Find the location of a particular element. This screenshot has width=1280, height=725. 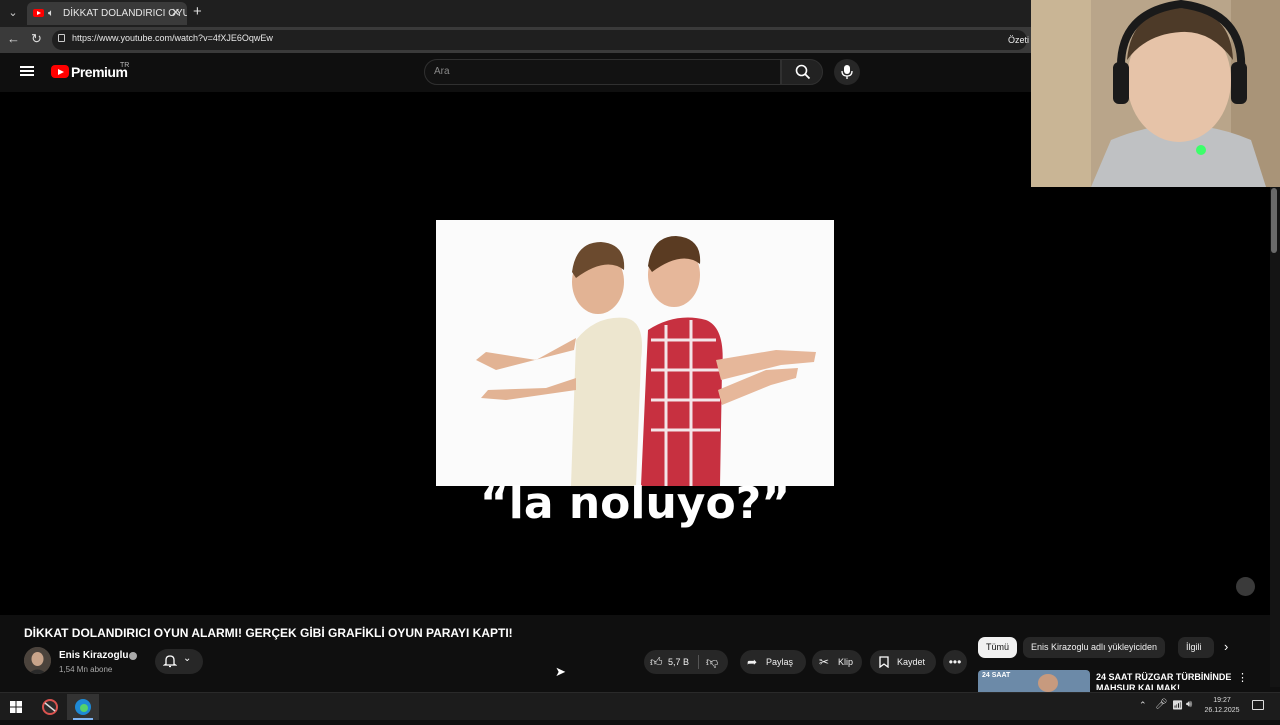

scissors-icon: ✂ is located at coordinates (824, 662).